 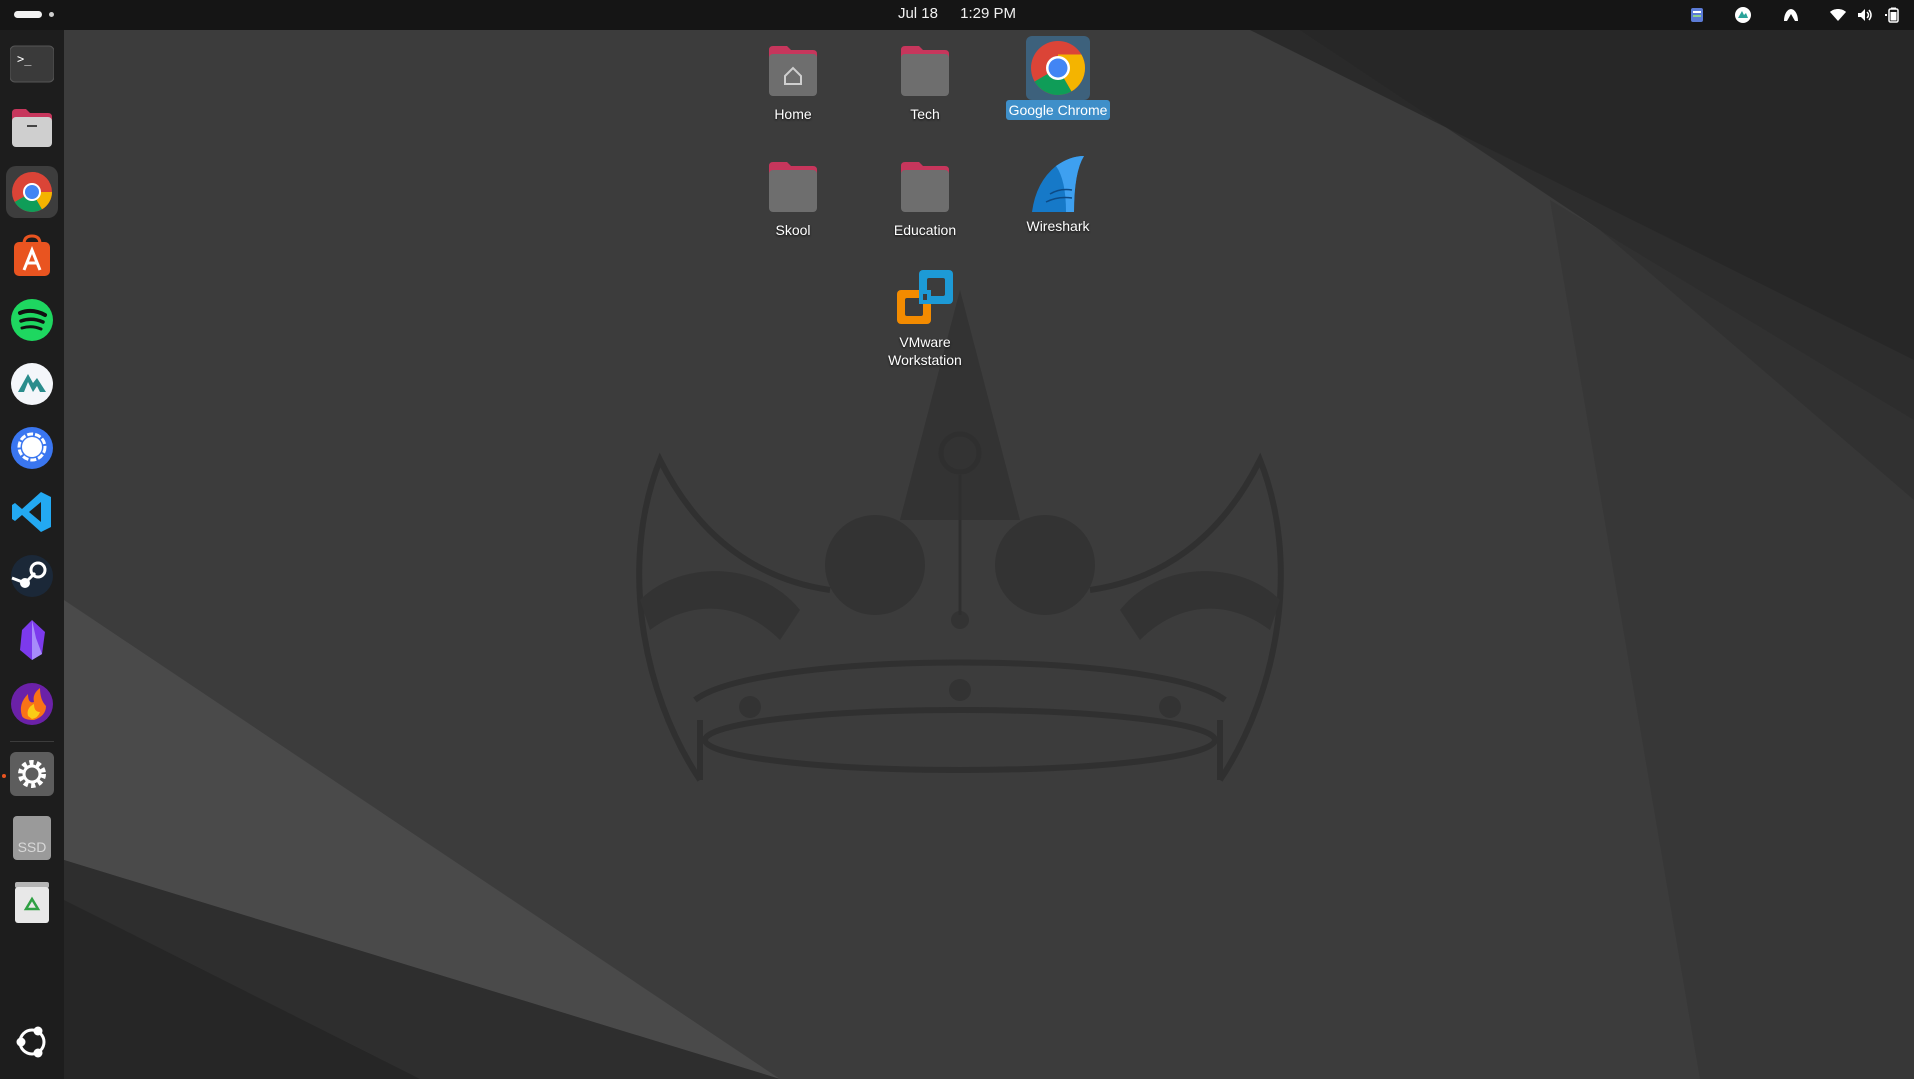 What do you see at coordinates (1791, 15) in the screenshot?
I see `nordvpn-tray-icon` at bounding box center [1791, 15].